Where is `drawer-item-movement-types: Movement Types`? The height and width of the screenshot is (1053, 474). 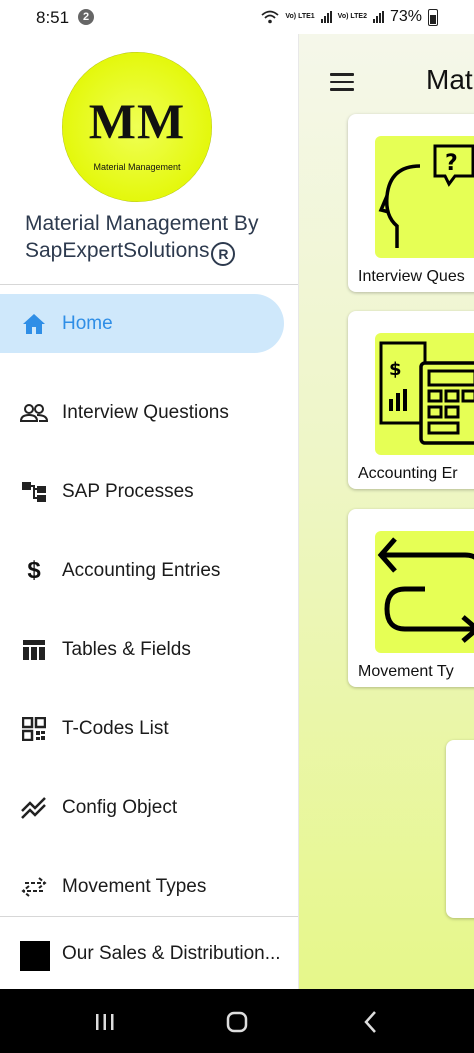
drawer-item-movement-types: Movement Types is located at coordinates (149, 886).